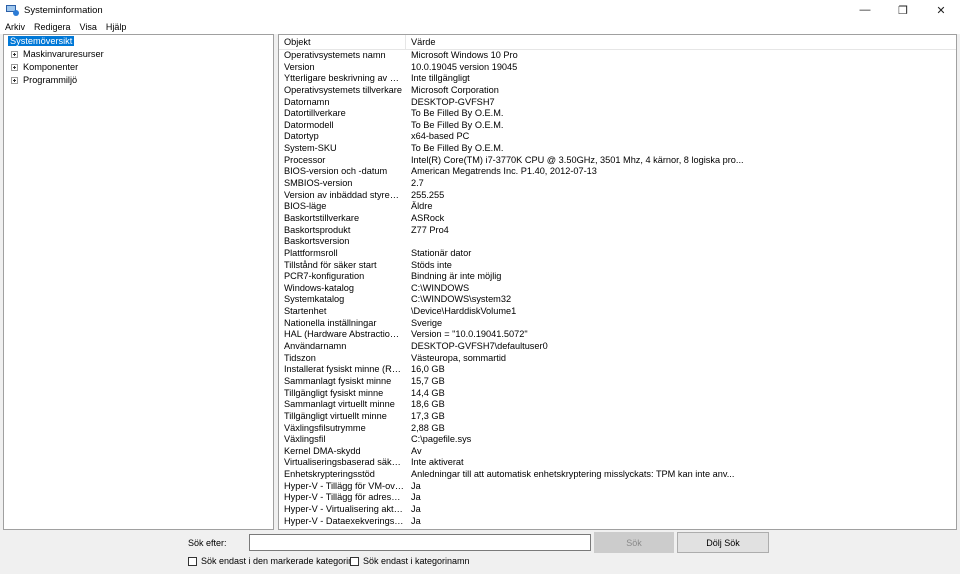  Describe the element at coordinates (617, 231) in the screenshot. I see `table-row: Baskortsprodukt Z77 Pro4` at that location.